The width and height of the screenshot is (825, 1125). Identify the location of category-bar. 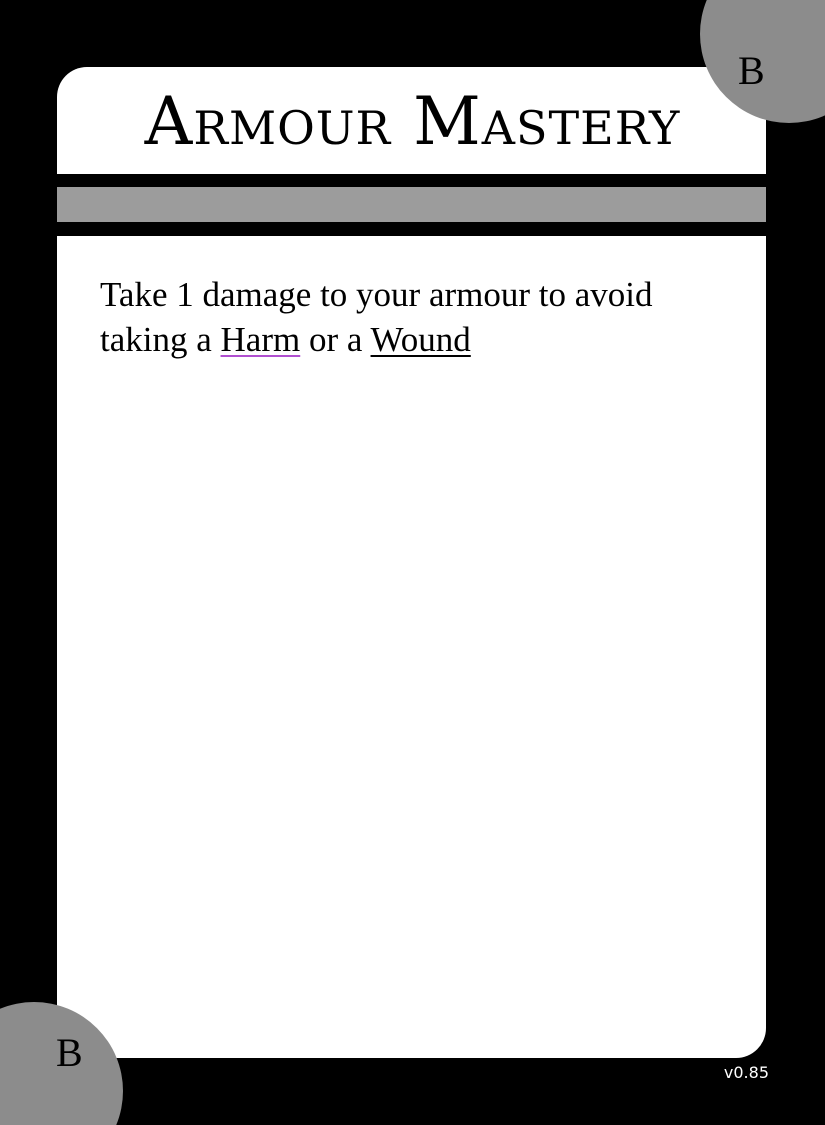
(411, 204).